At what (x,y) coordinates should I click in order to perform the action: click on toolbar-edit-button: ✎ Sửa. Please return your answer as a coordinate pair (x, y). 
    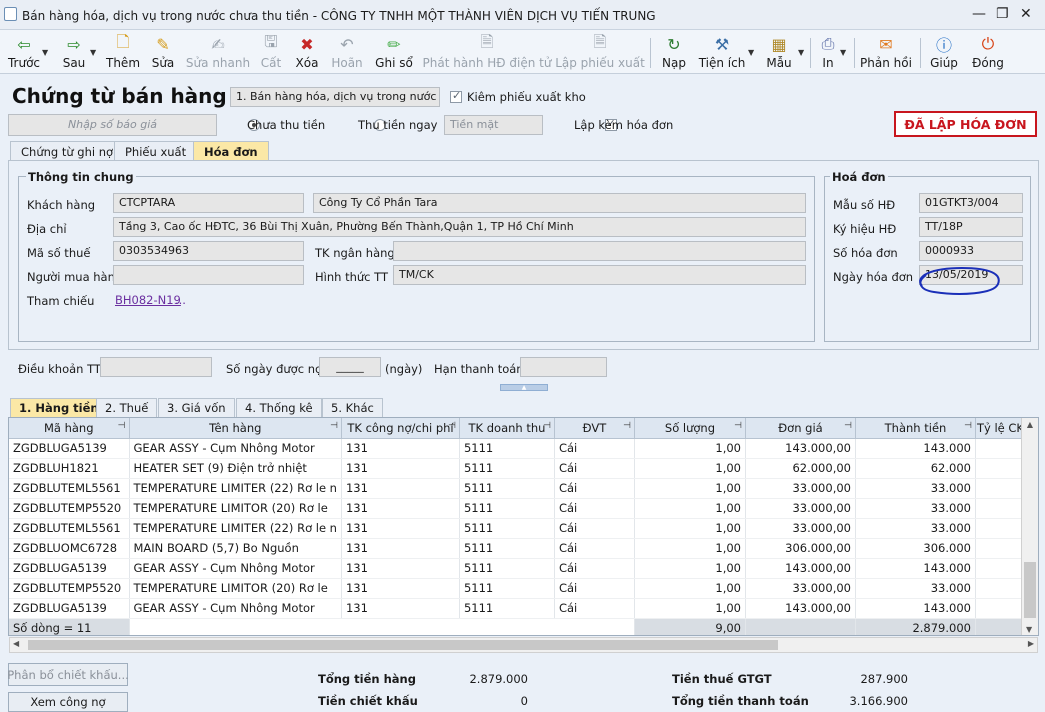
    Looking at the image, I should click on (163, 52).